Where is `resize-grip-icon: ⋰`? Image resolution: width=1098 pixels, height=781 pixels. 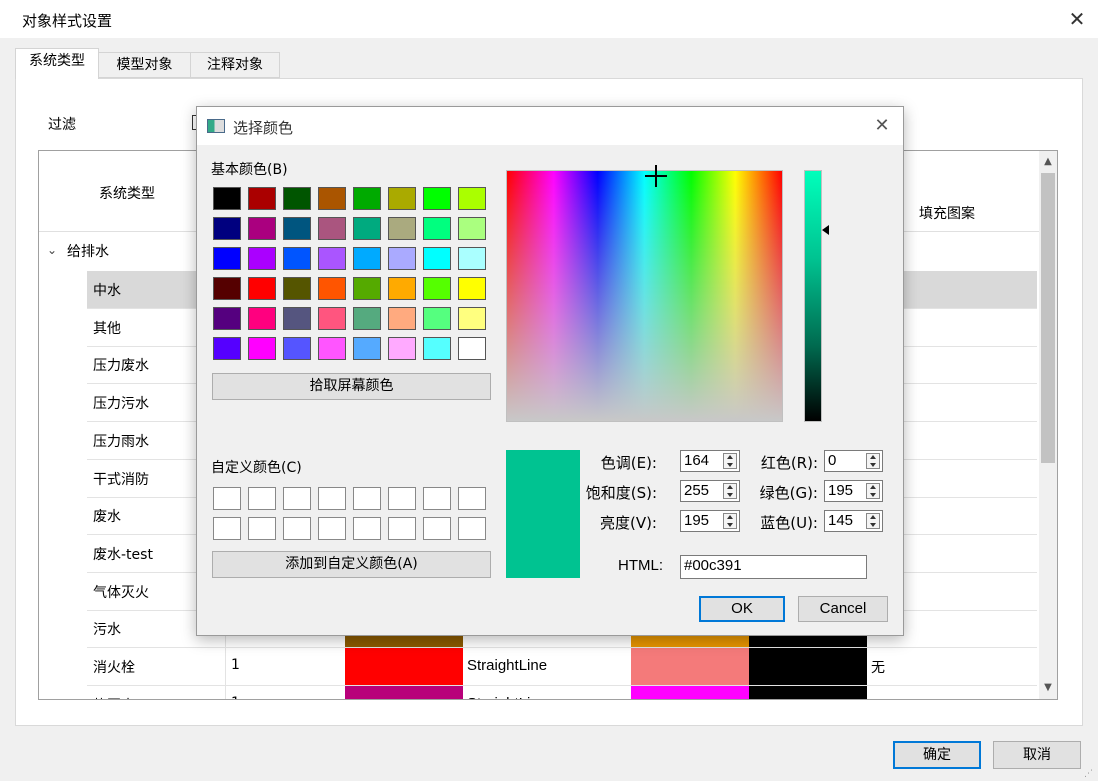 resize-grip-icon: ⋰ is located at coordinates (1090, 774).